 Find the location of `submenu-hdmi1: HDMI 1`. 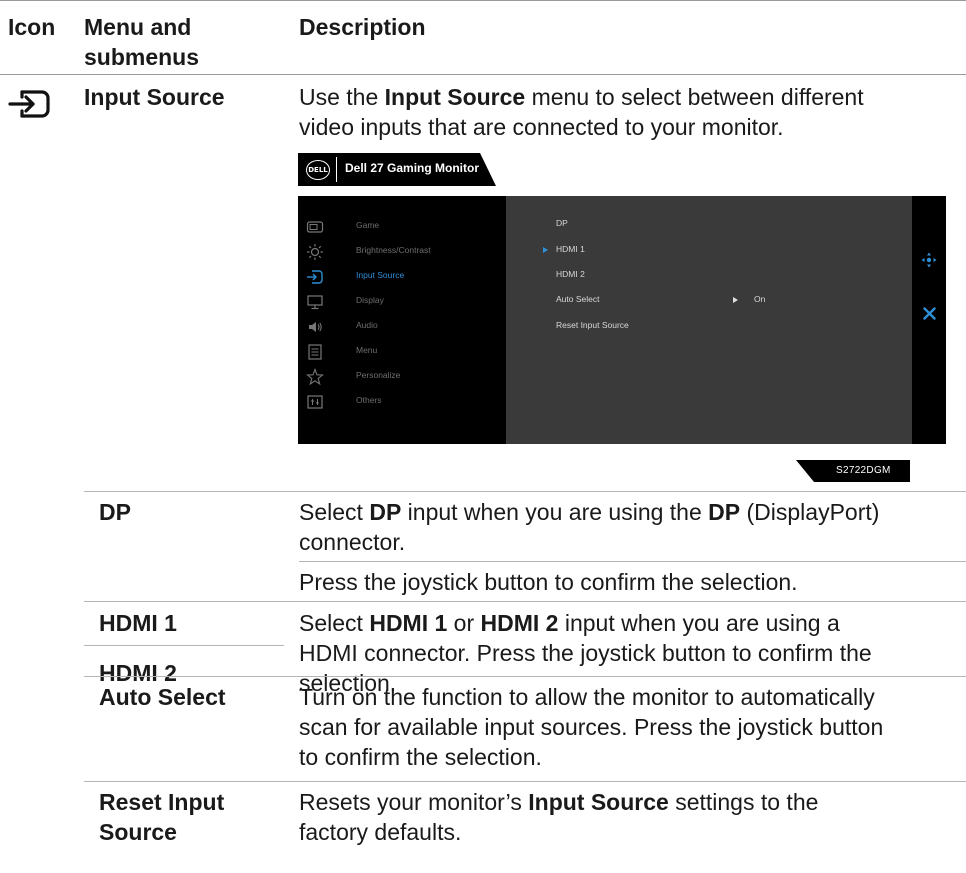

submenu-hdmi1: HDMI 1 is located at coordinates (570, 249).